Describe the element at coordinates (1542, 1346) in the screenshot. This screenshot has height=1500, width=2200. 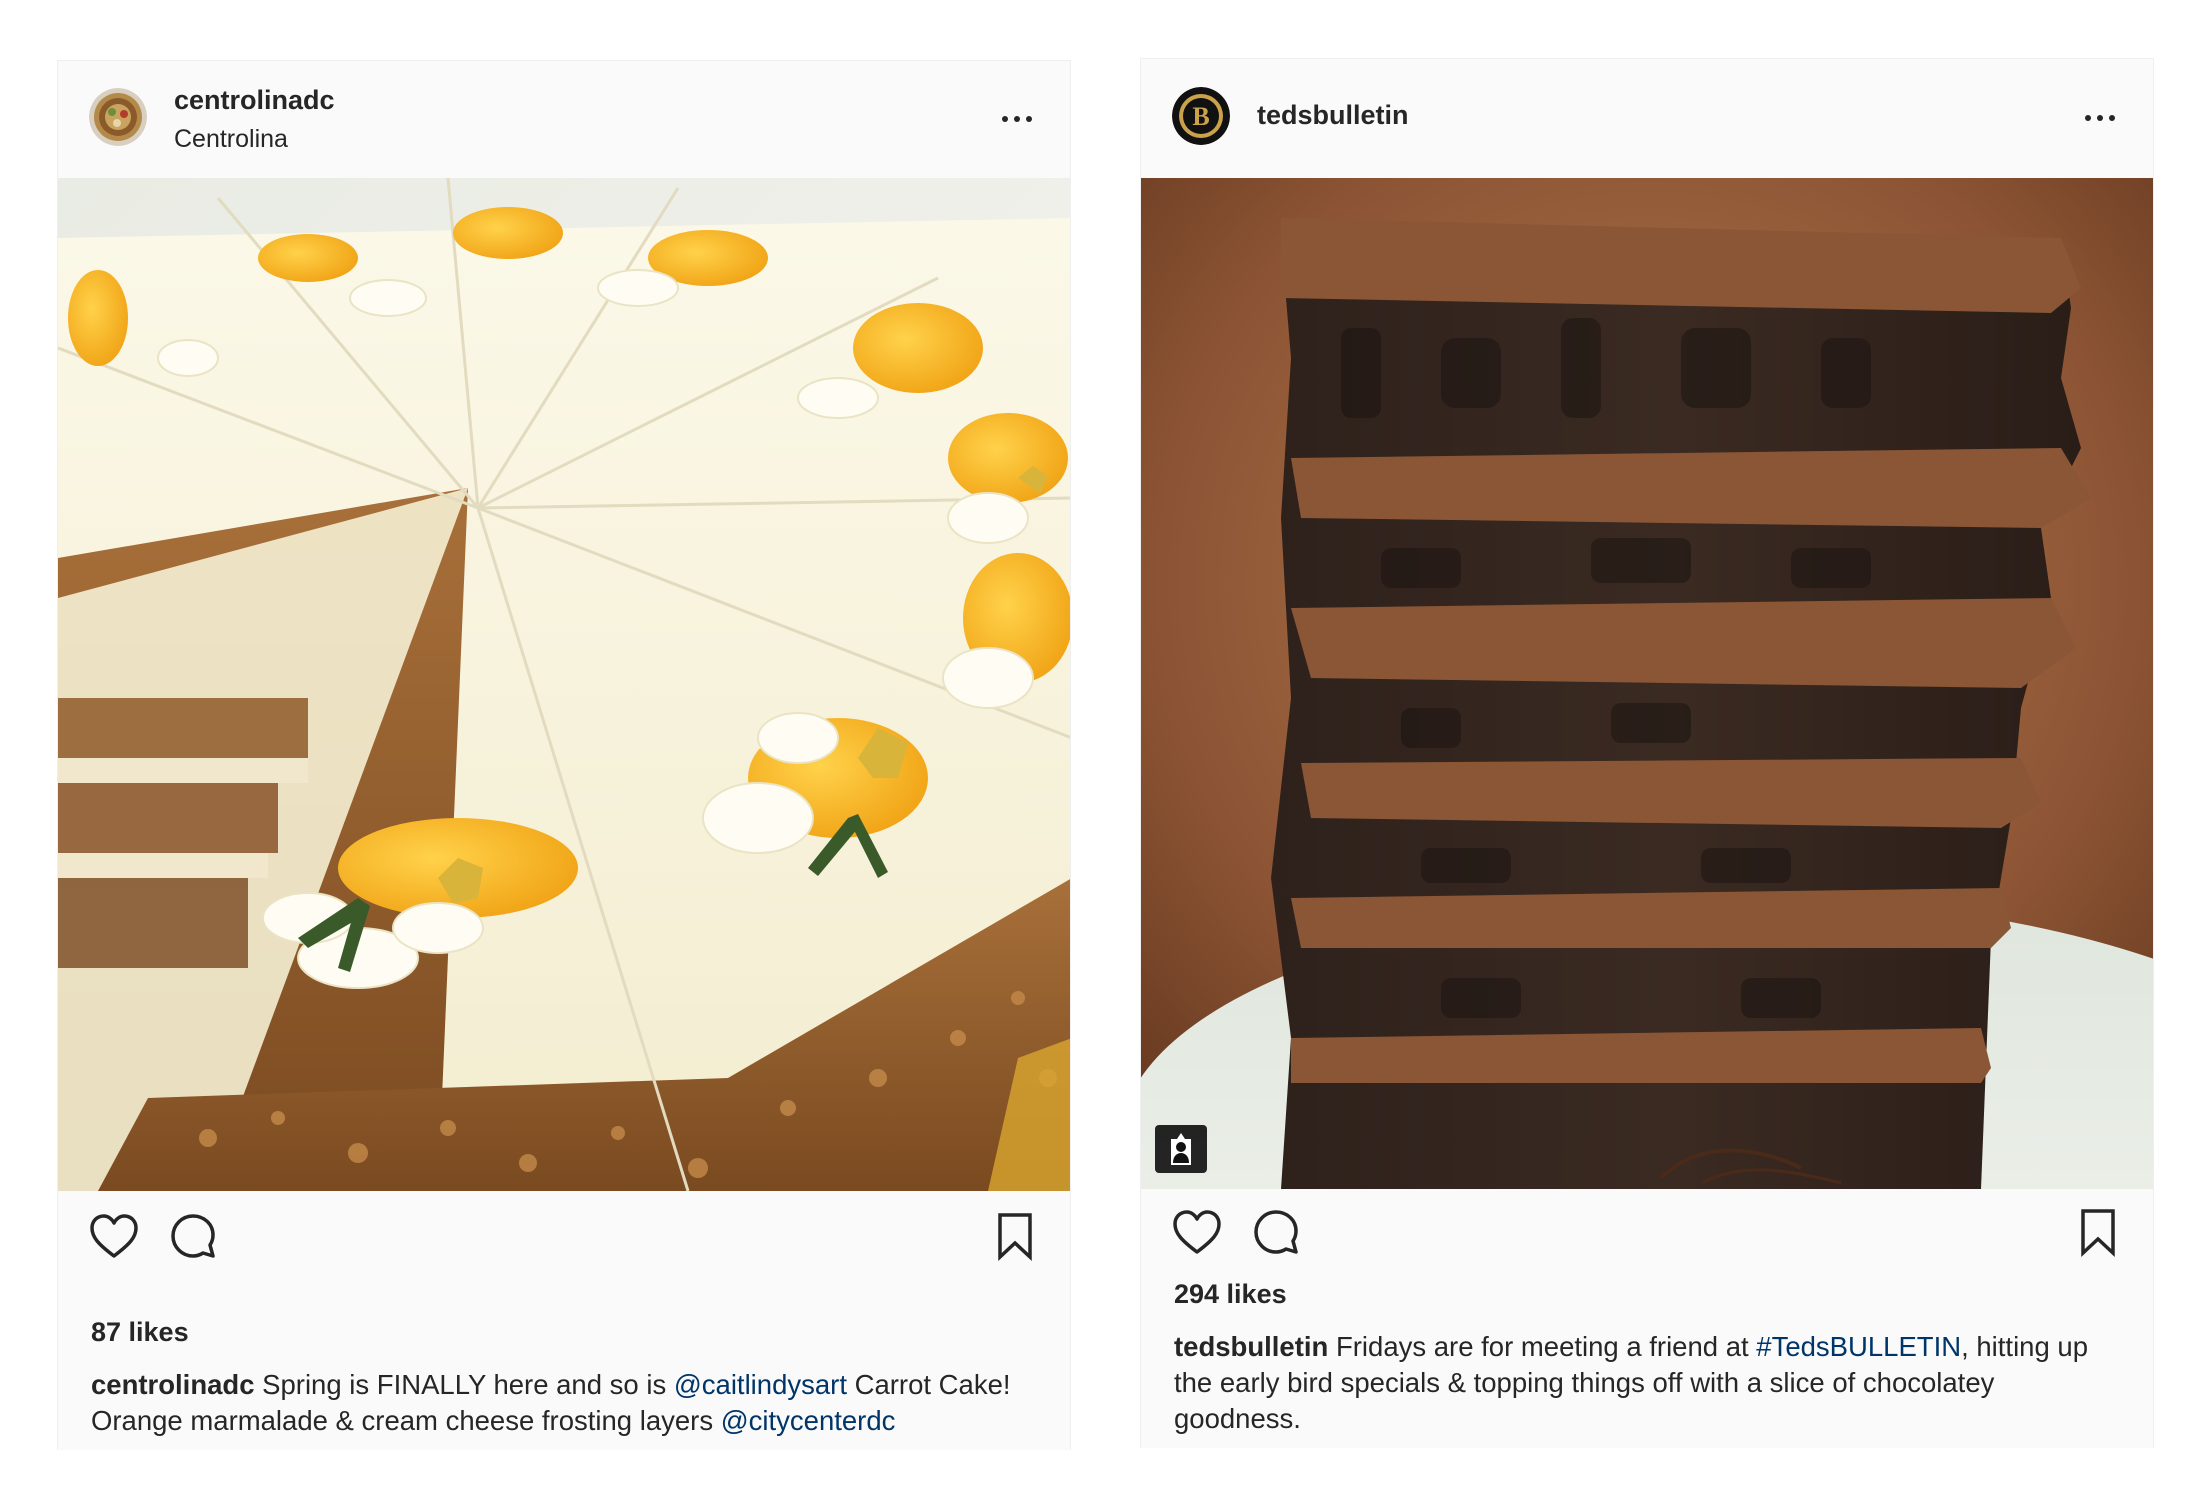
I see `caption-text: Fridays are for meeting a friend at` at that location.